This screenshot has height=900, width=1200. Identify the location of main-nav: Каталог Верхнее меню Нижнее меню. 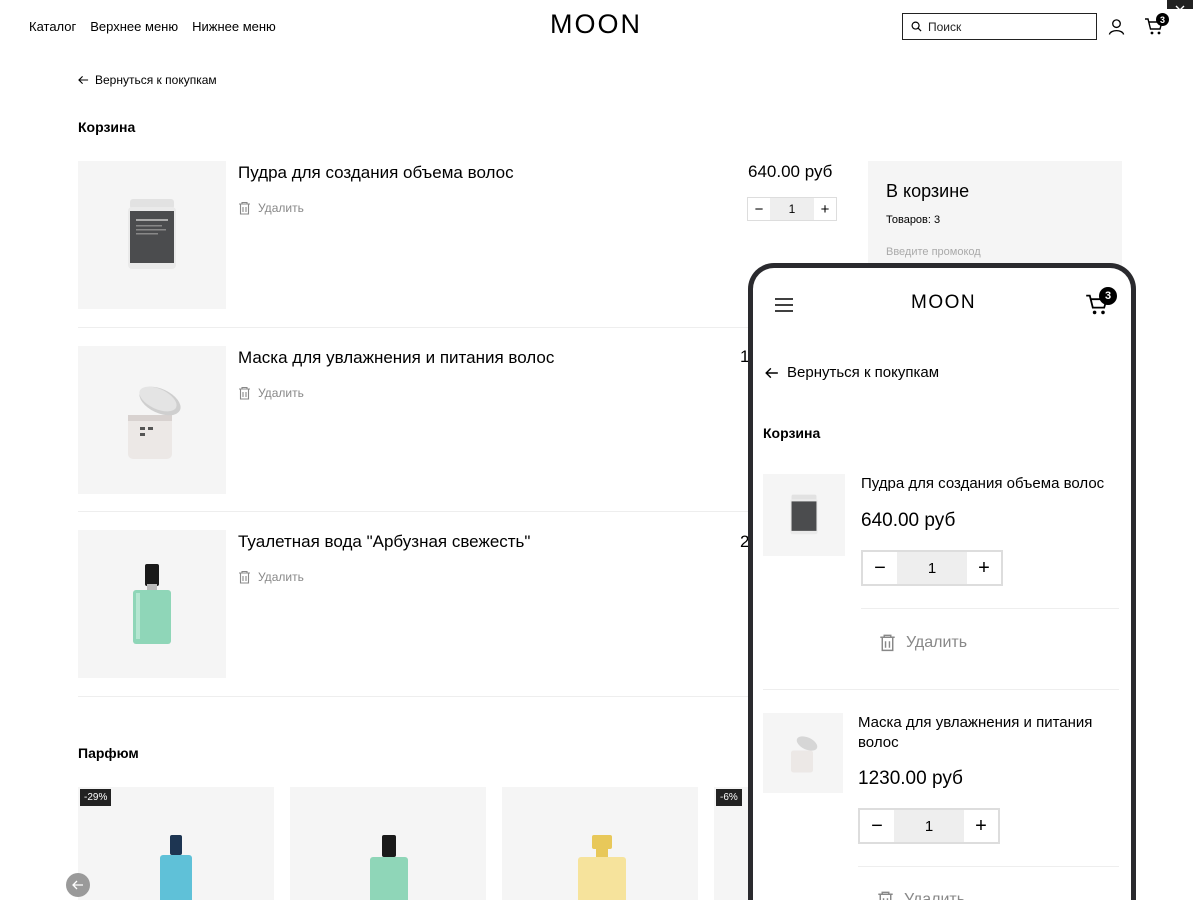
(152, 26).